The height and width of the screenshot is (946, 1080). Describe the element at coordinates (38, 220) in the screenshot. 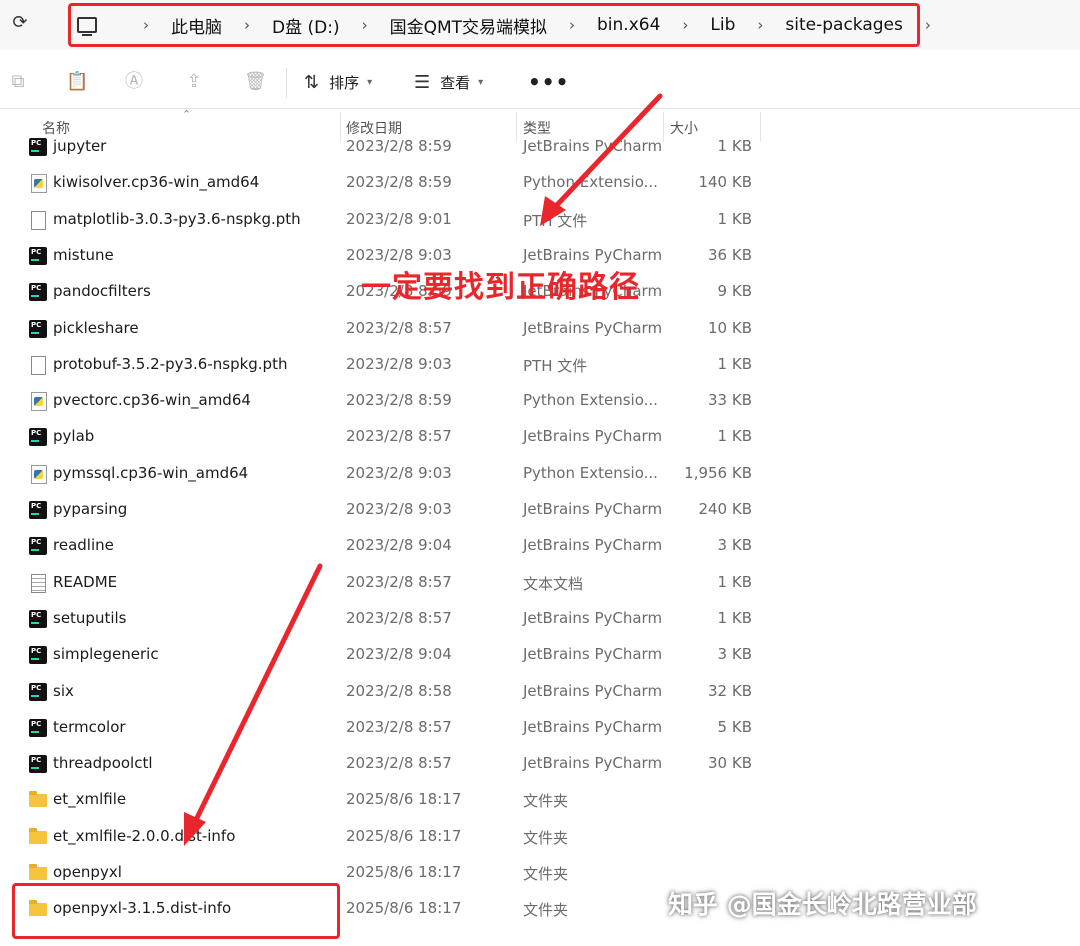

I see `file-icon` at that location.